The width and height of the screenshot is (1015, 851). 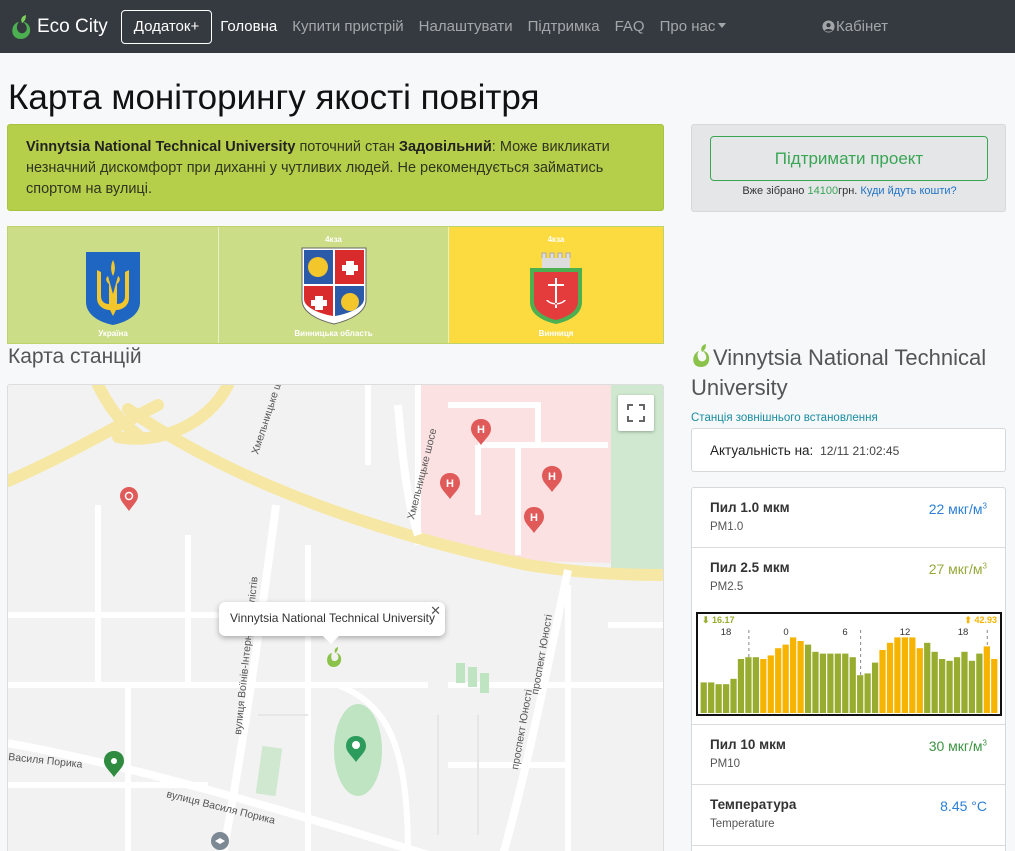 I want to click on vinnytsia-city-coat-of-arms-icon, so click(x=556, y=288).